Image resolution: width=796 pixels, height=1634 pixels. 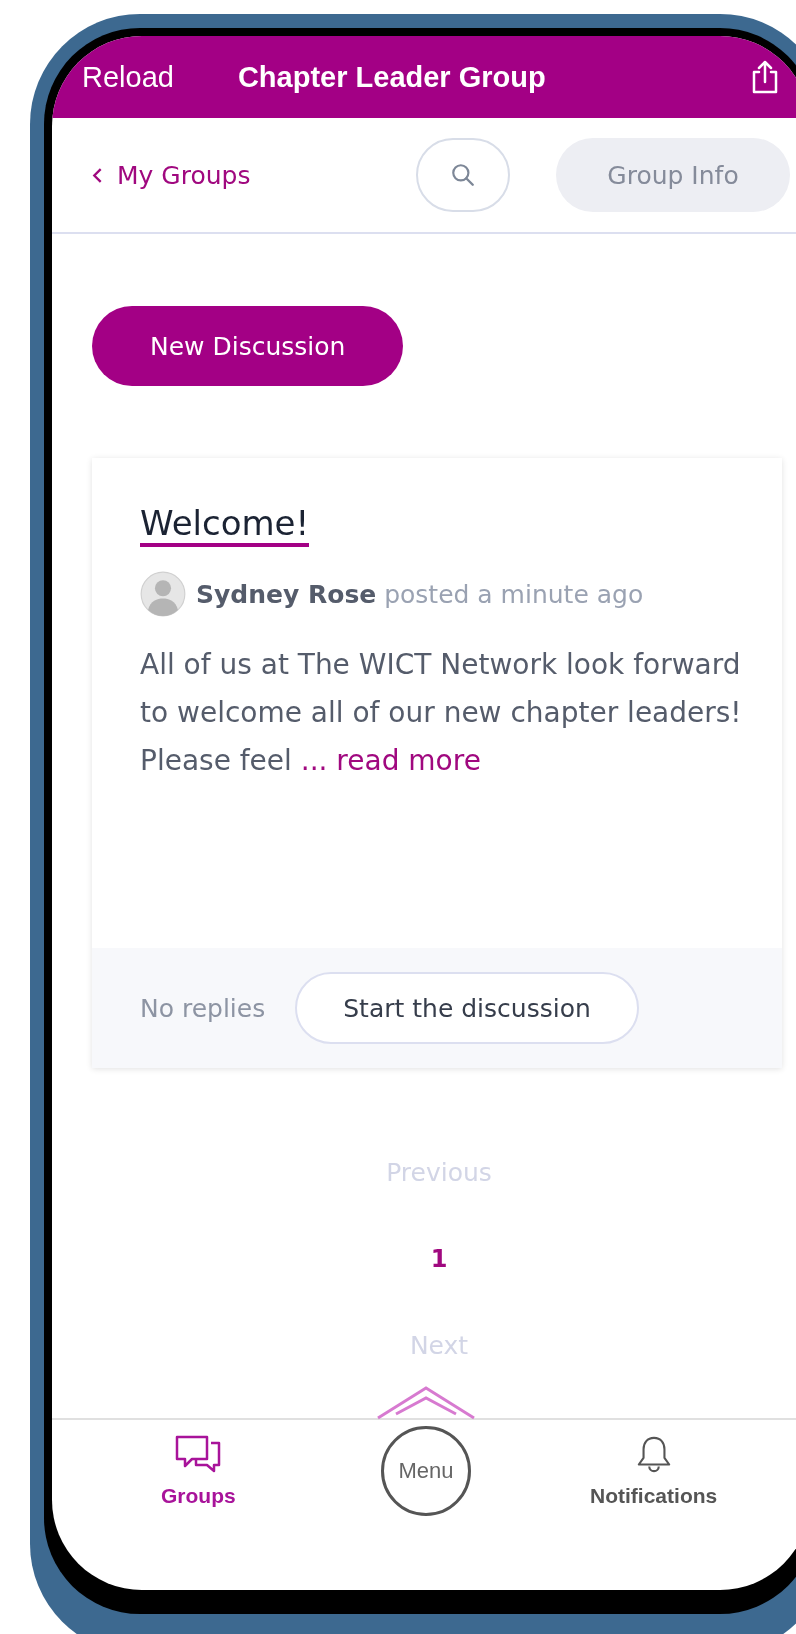 I want to click on discussion-excerpt: All of us at The WICT Network look forward to welcome all of our new chapter leaders! Please feel ... read more, so click(x=441, y=713).